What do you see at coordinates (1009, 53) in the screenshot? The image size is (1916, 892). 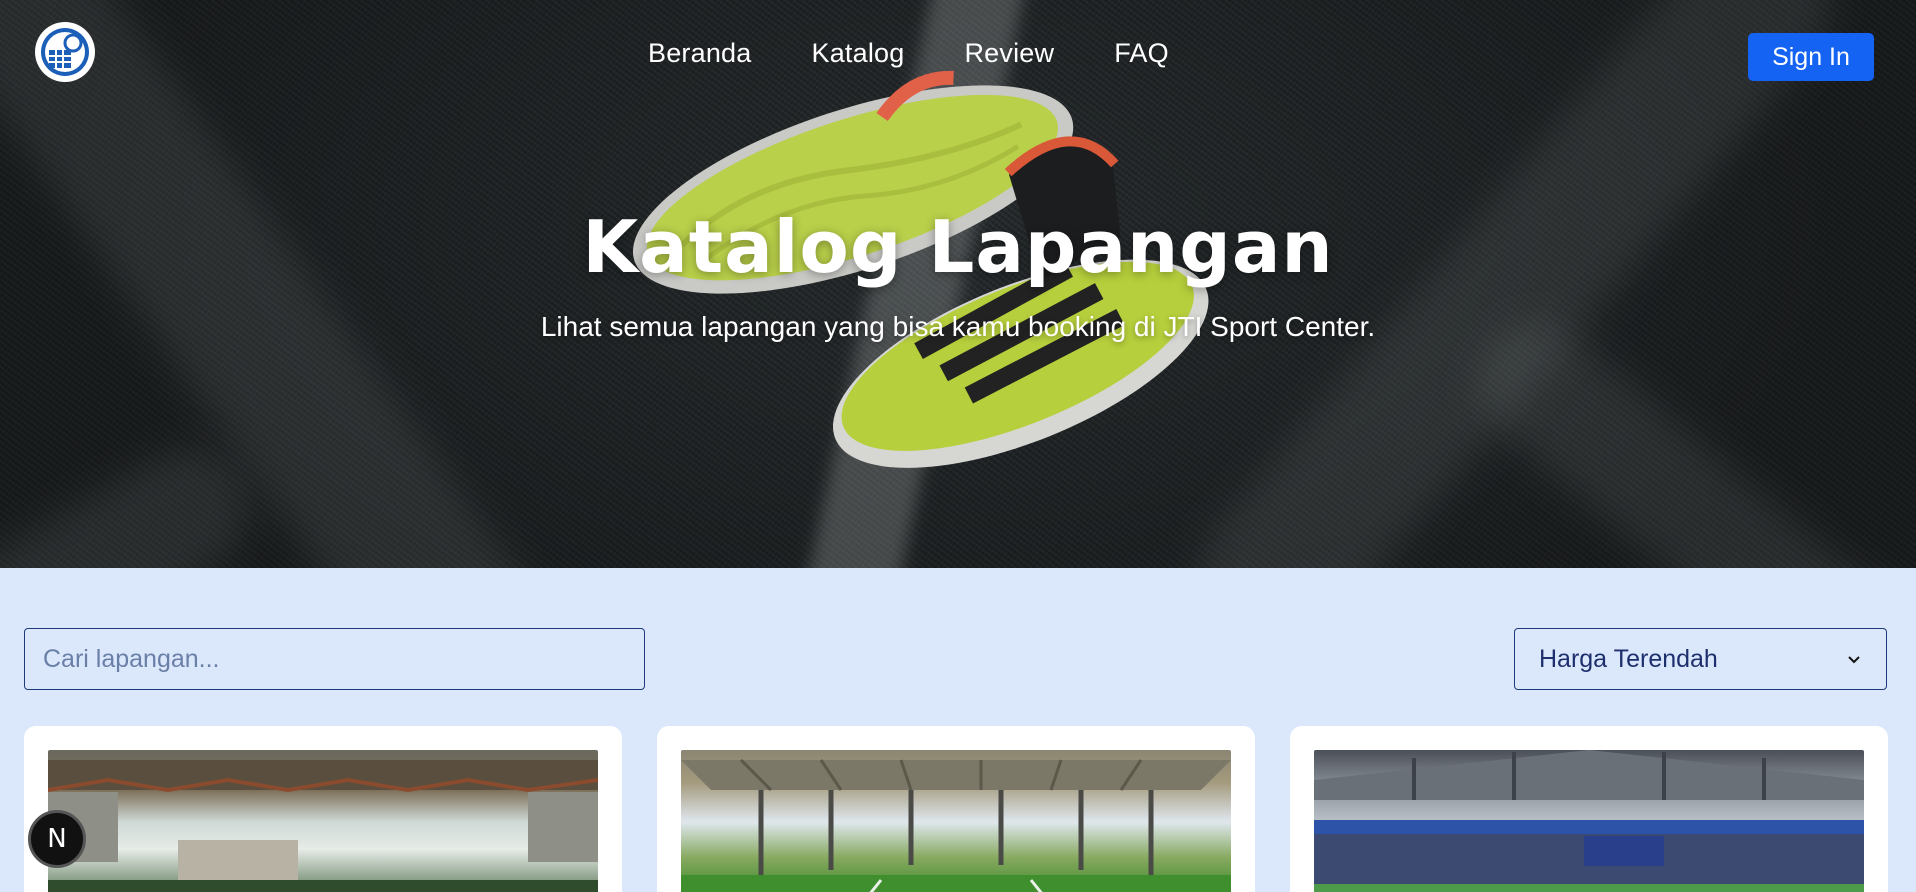 I see `nav-link-review: Review` at bounding box center [1009, 53].